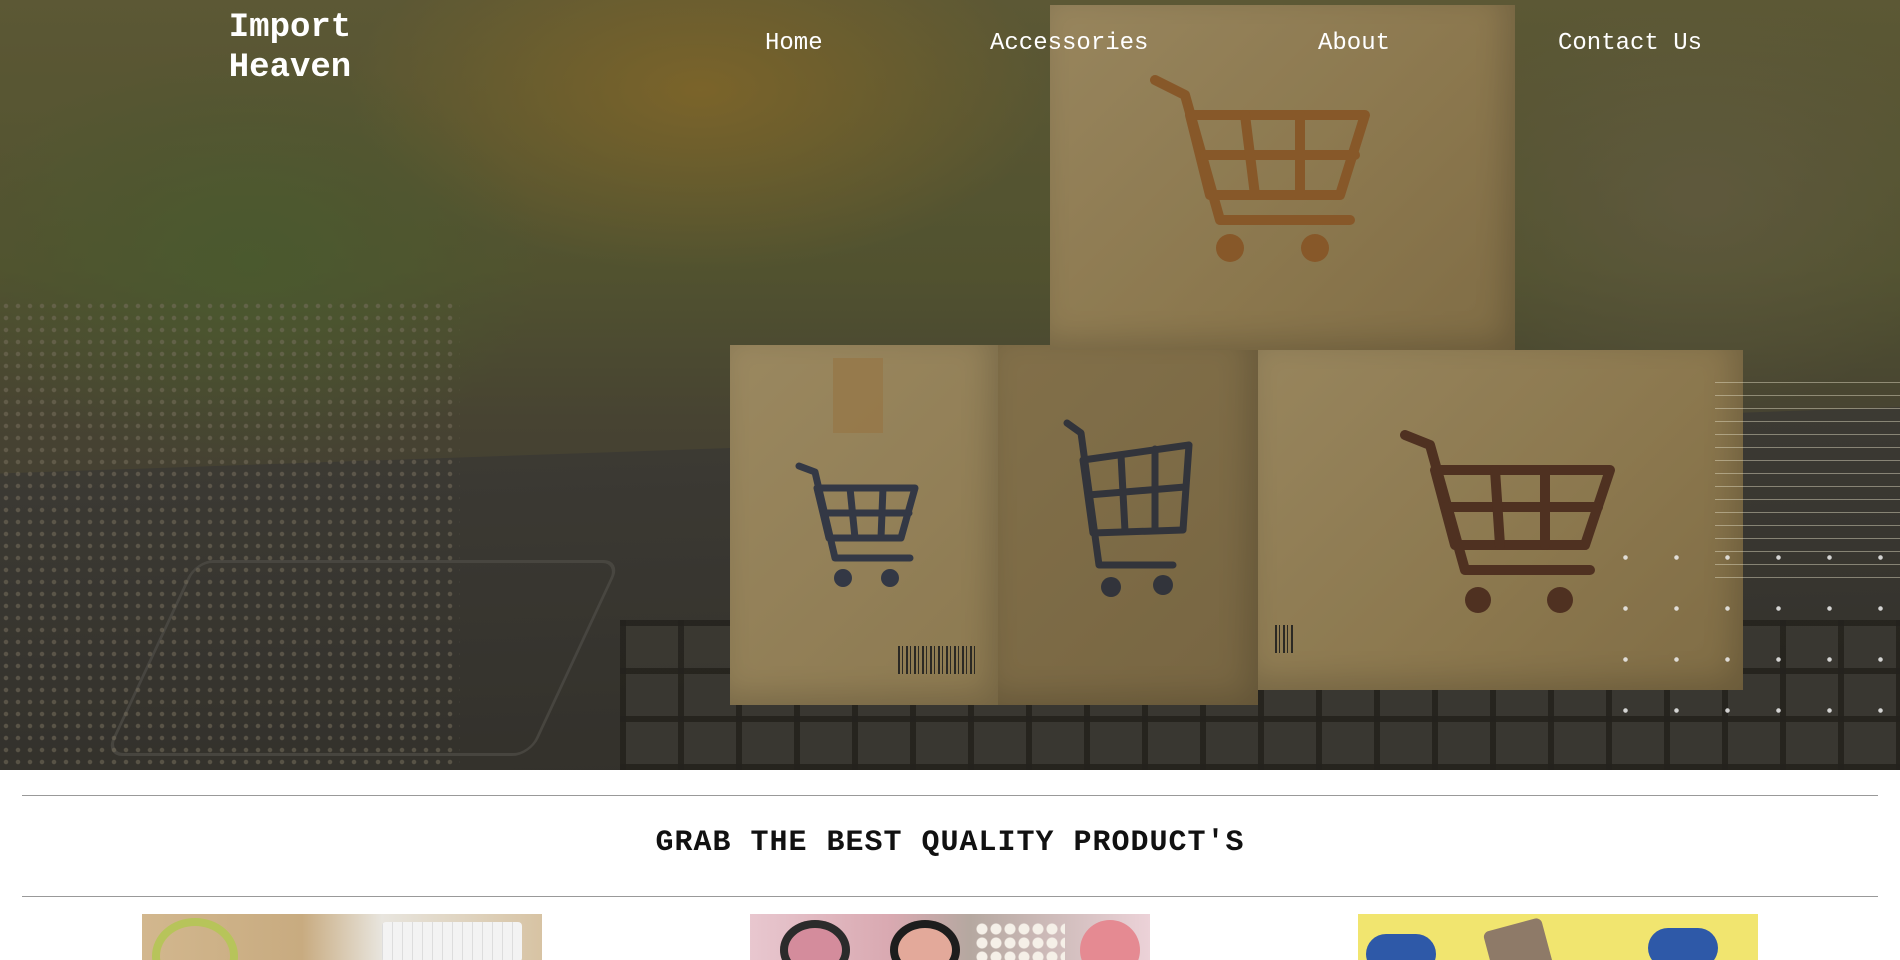 The width and height of the screenshot is (1900, 960). What do you see at coordinates (195, 939) in the screenshot?
I see `headphones-icon` at bounding box center [195, 939].